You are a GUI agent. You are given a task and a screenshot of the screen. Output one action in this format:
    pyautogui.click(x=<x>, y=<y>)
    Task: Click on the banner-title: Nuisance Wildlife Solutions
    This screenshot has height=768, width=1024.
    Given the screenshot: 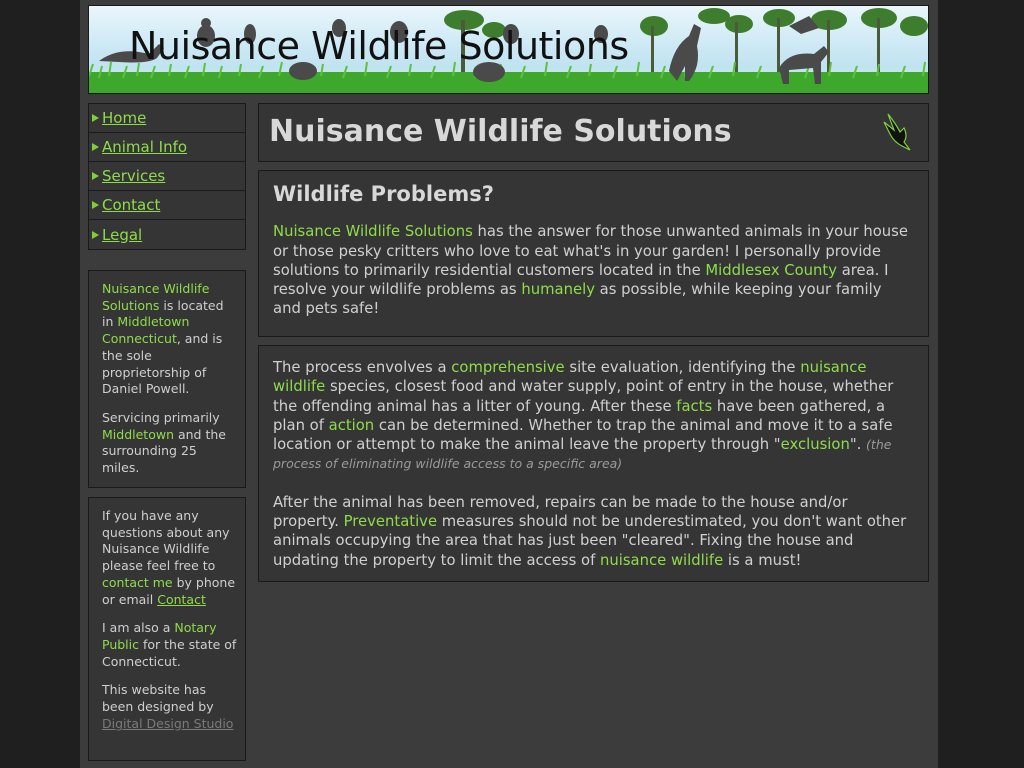 What is the action you would take?
    pyautogui.click(x=379, y=46)
    